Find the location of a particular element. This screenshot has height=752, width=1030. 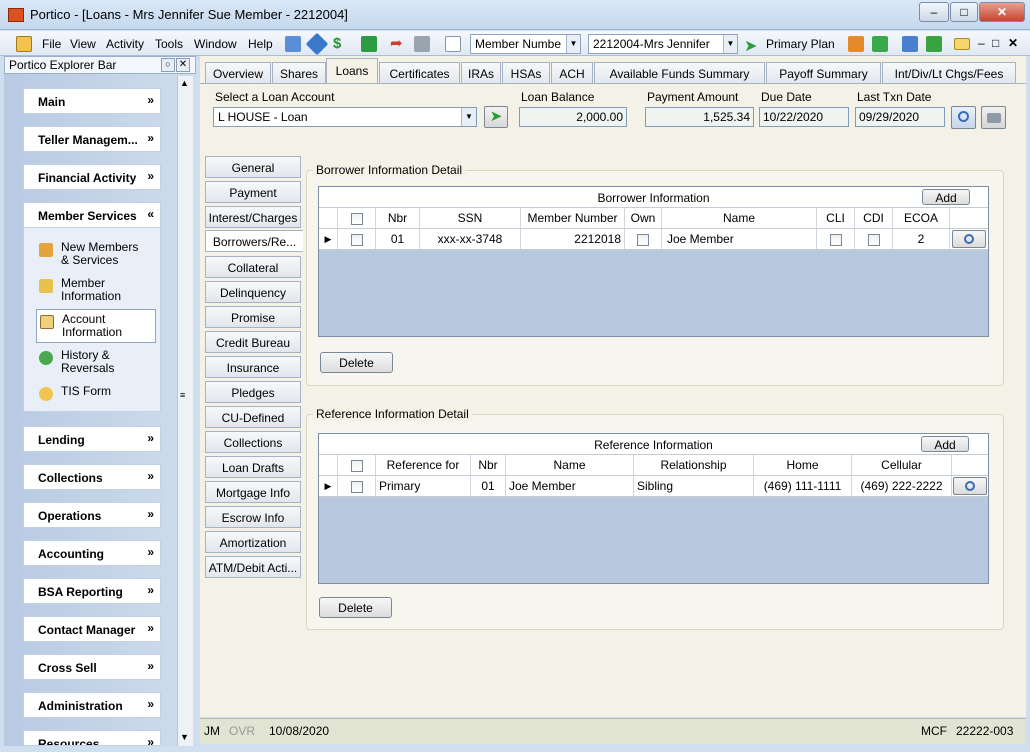

mdi-close-button: ✕ is located at coordinates (1013, 43).